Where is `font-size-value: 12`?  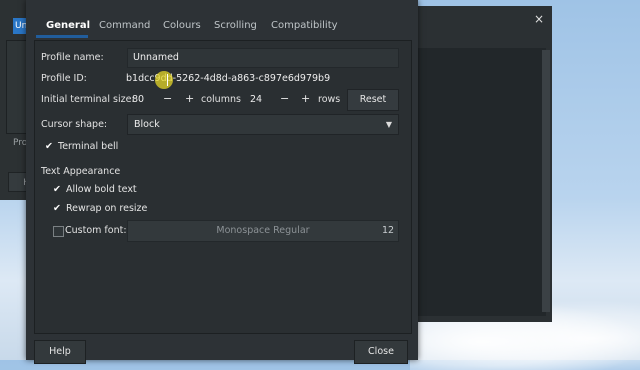 font-size-value: 12 is located at coordinates (388, 230).